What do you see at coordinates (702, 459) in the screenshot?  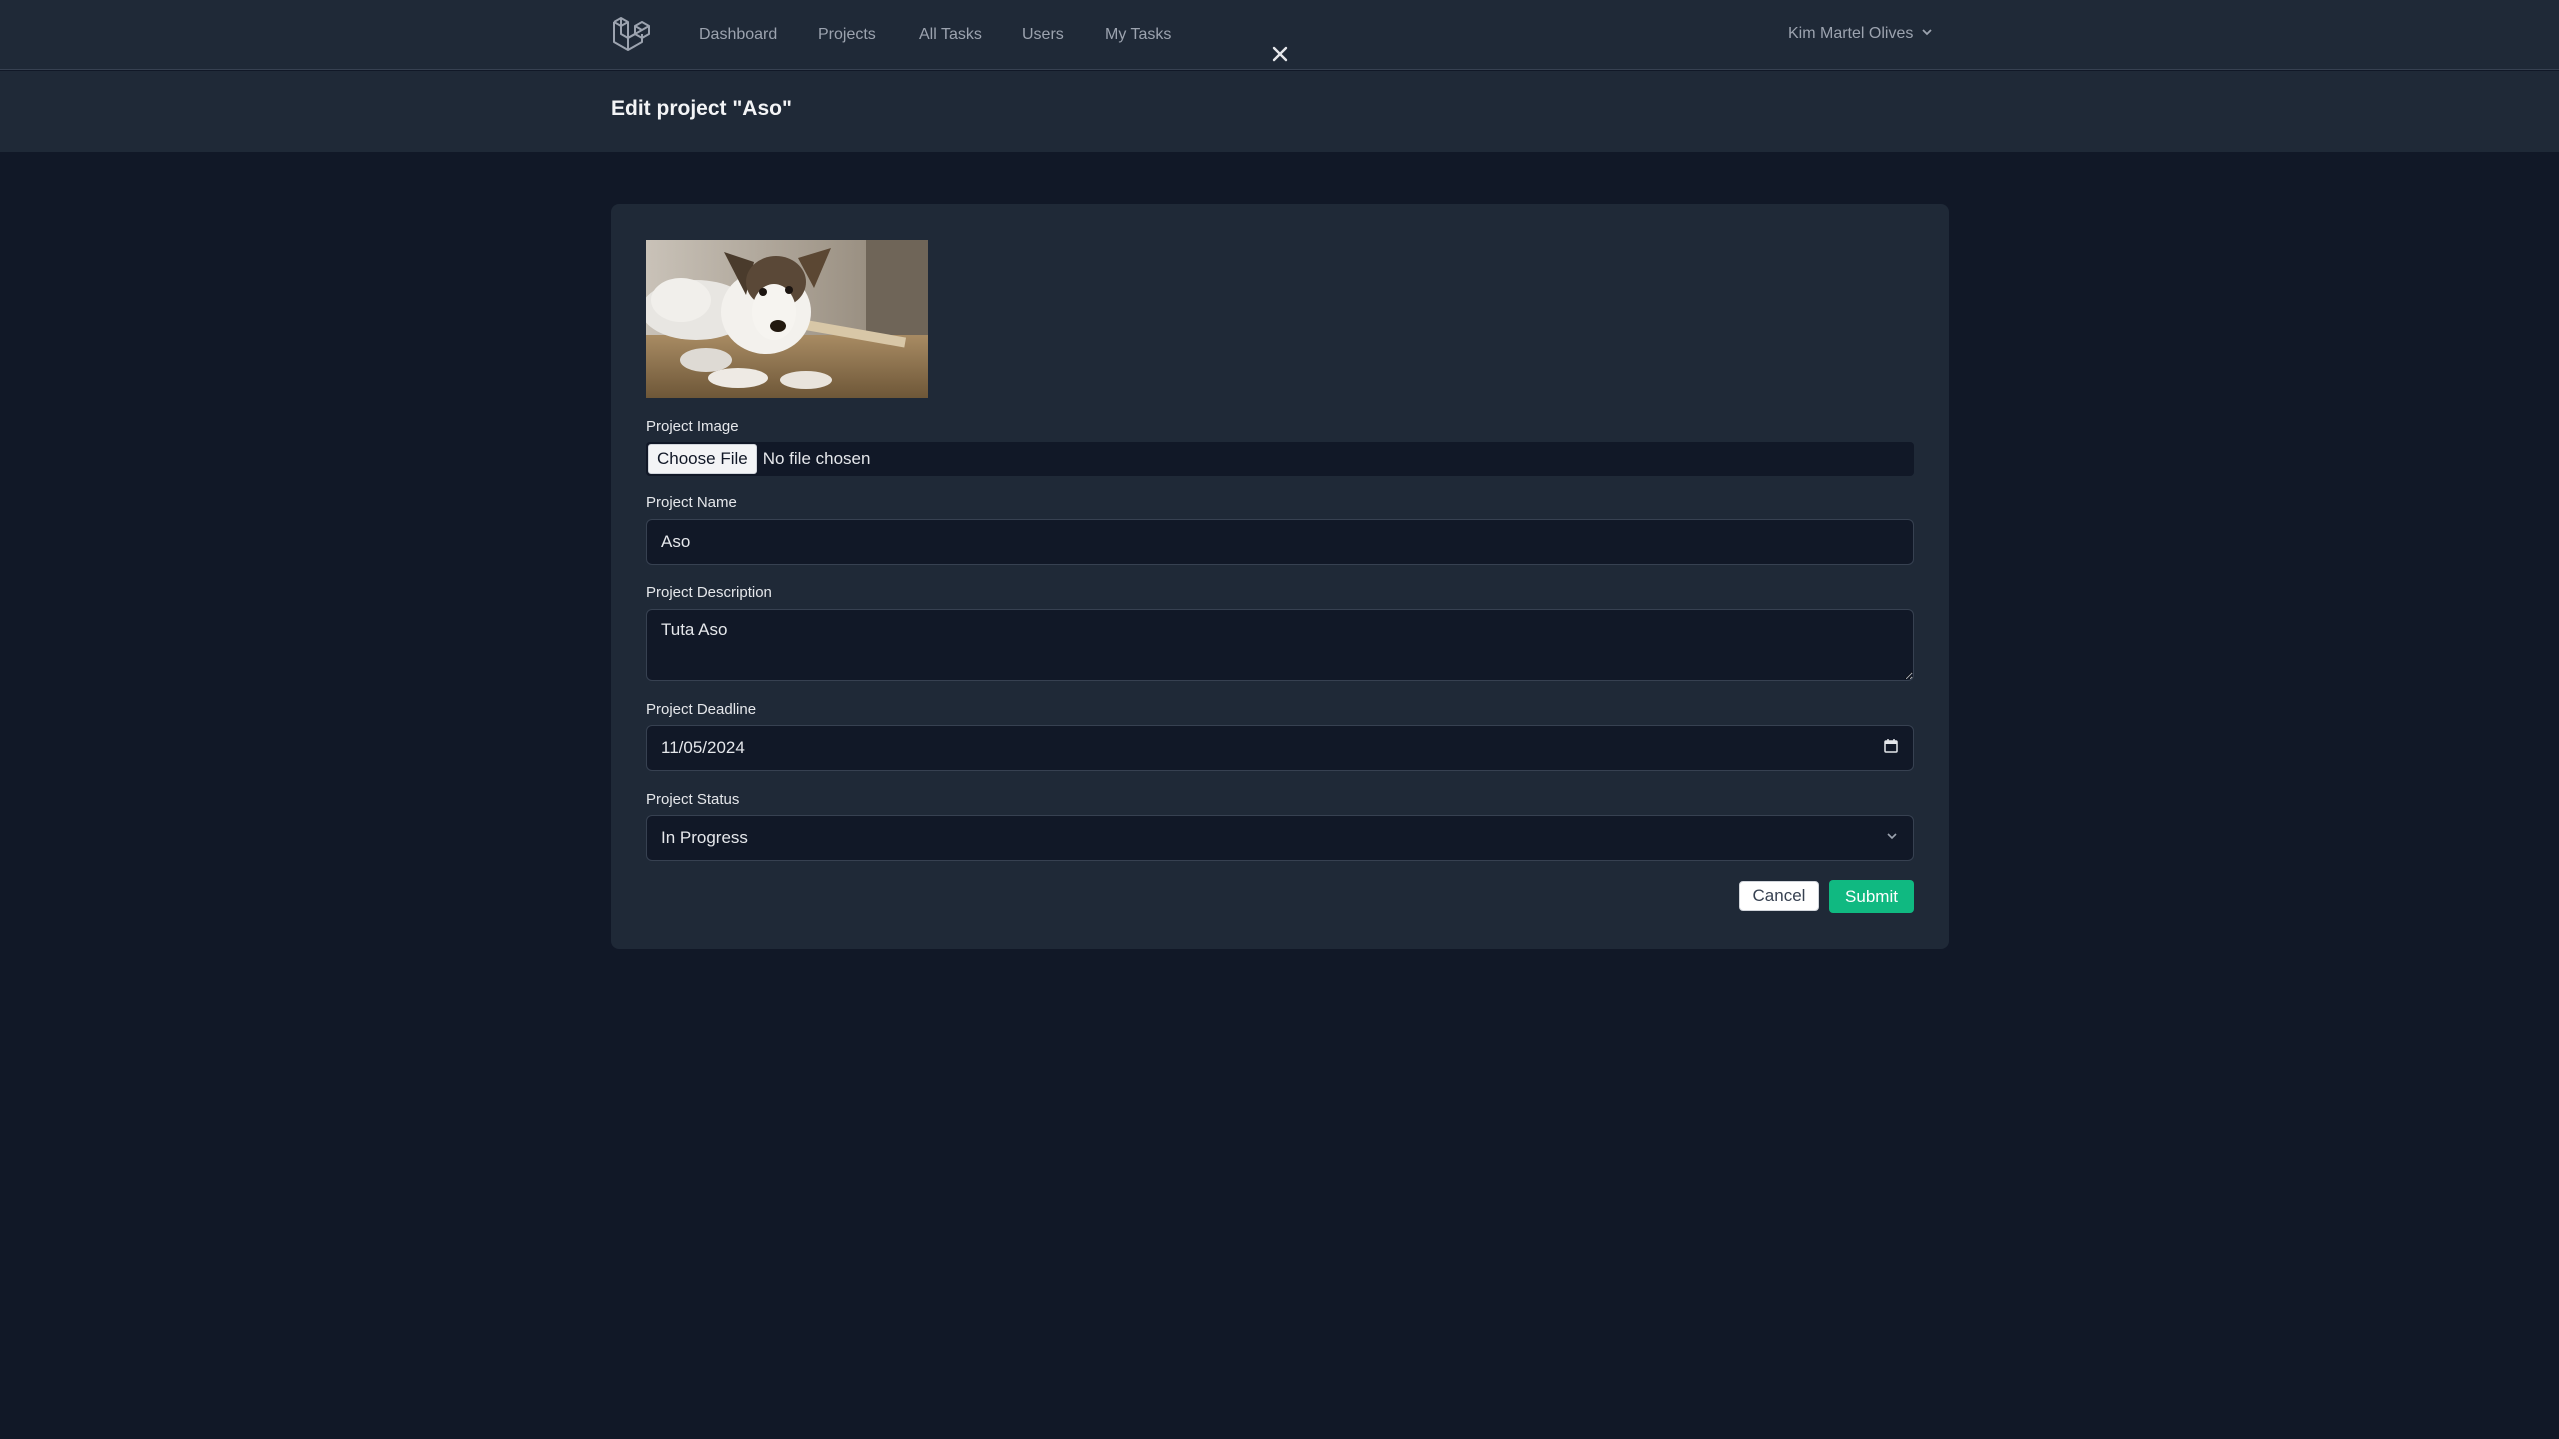 I see `choose-file-button: Choose File` at bounding box center [702, 459].